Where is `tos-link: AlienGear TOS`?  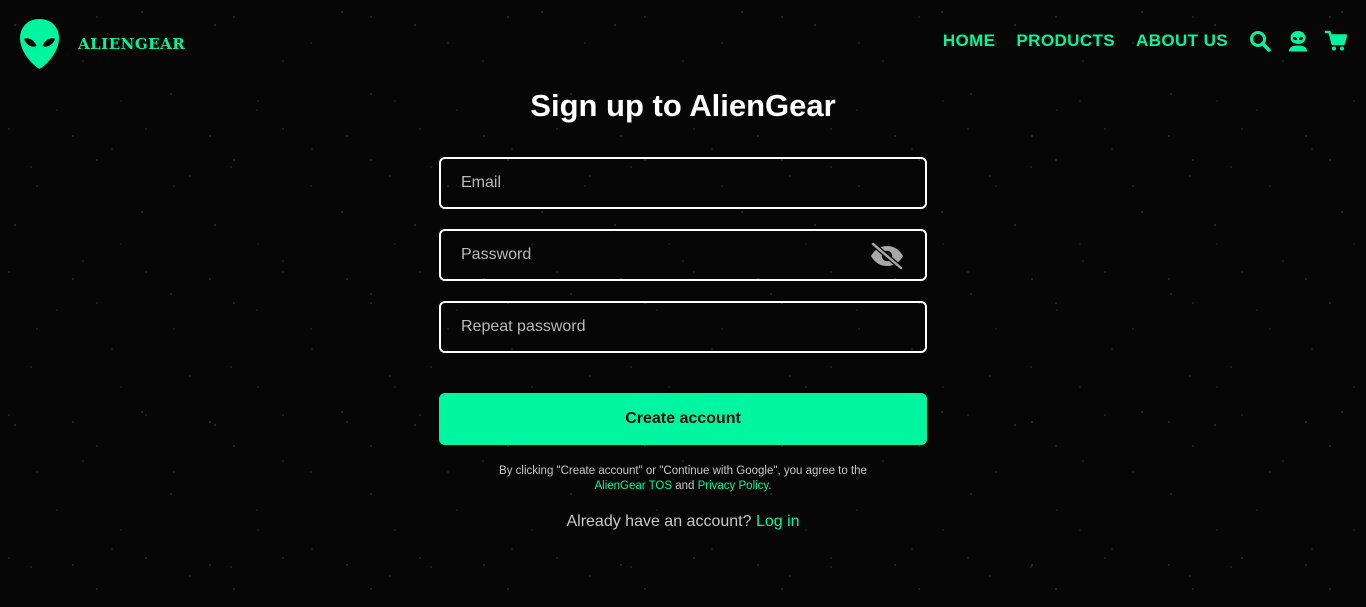
tos-link: AlienGear TOS is located at coordinates (633, 486).